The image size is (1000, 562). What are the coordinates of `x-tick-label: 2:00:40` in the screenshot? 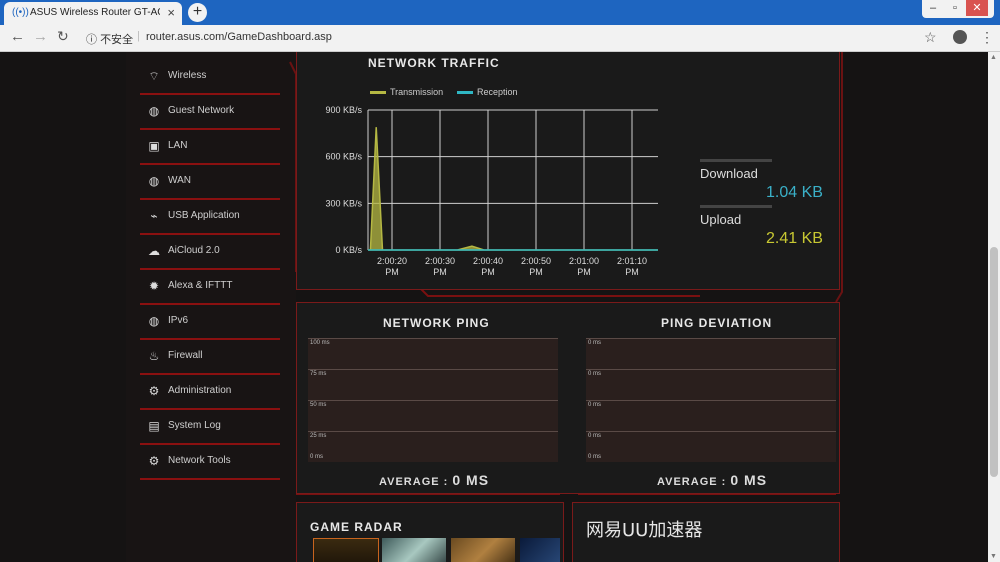 It's located at (488, 261).